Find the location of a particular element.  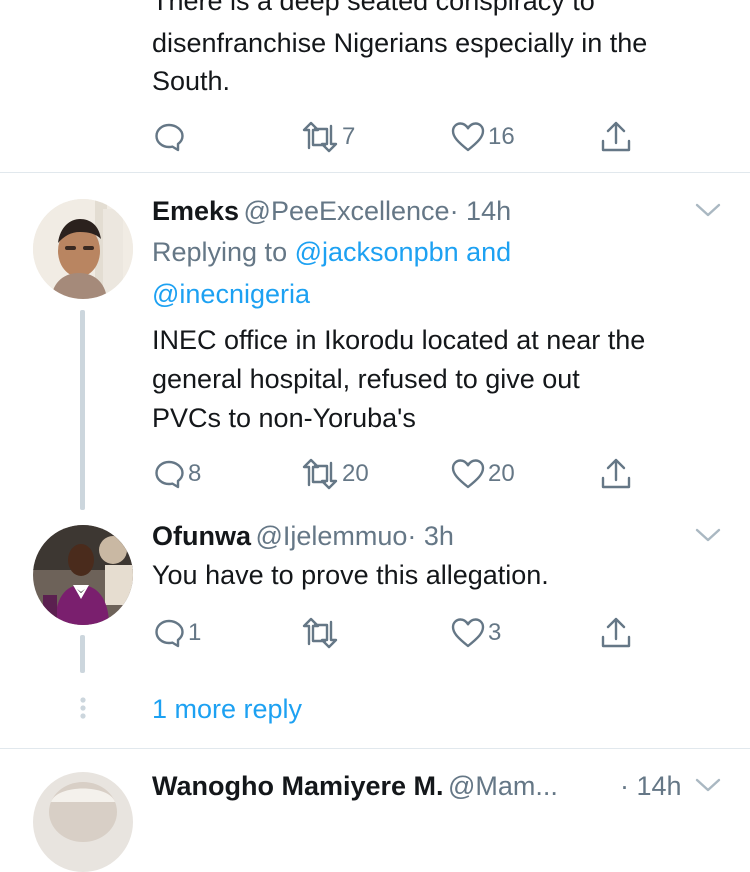

timestamp: · 3h is located at coordinates (430, 536).